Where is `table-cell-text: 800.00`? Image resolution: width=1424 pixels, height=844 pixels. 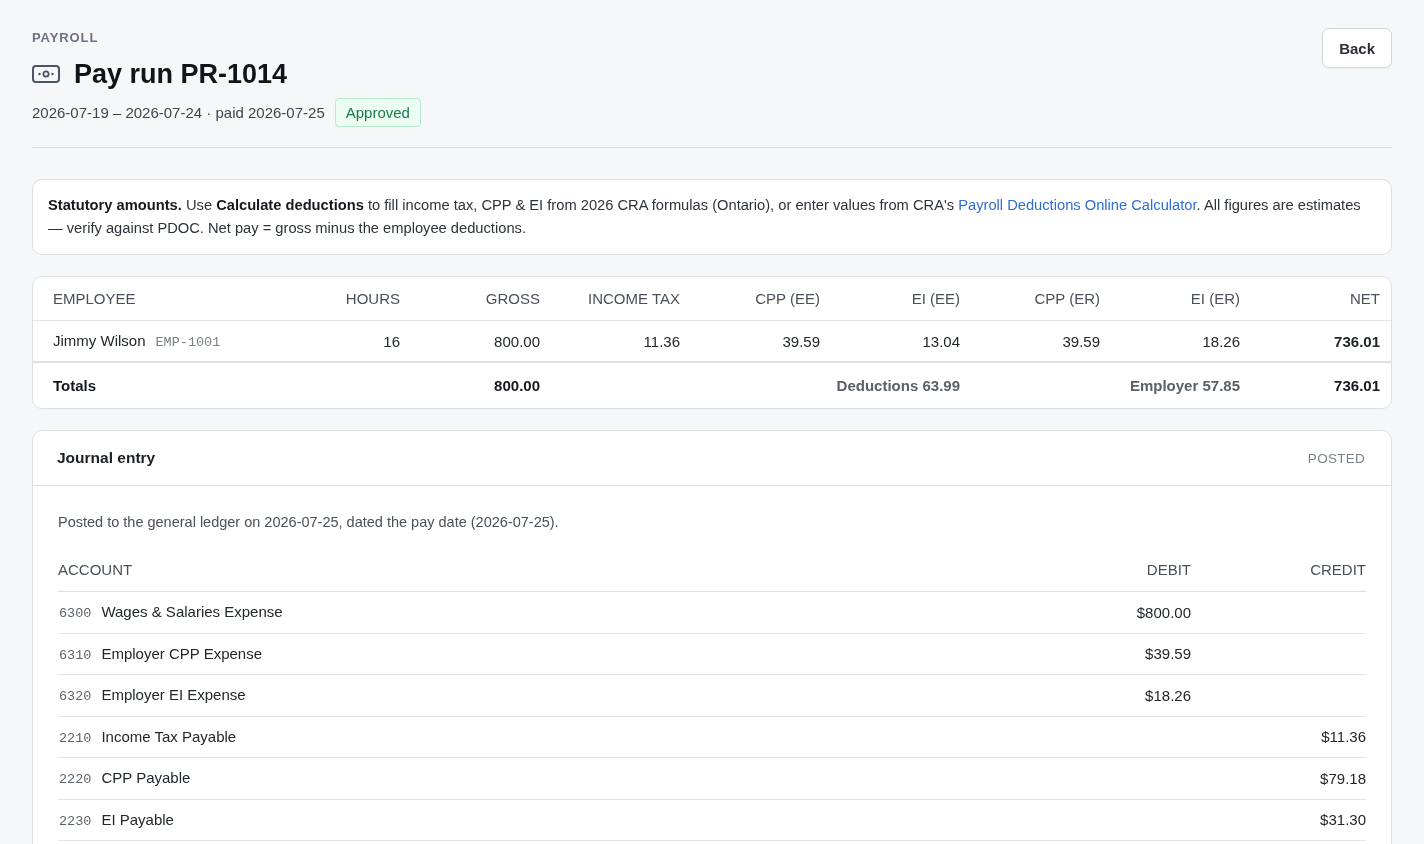
table-cell-text: 800.00 is located at coordinates (516, 341).